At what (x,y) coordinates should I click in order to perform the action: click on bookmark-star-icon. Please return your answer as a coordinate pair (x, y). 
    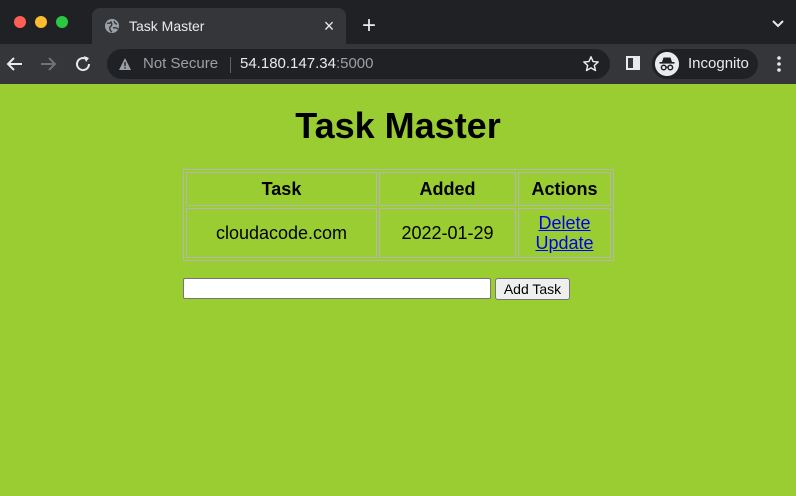
    Looking at the image, I should click on (591, 64).